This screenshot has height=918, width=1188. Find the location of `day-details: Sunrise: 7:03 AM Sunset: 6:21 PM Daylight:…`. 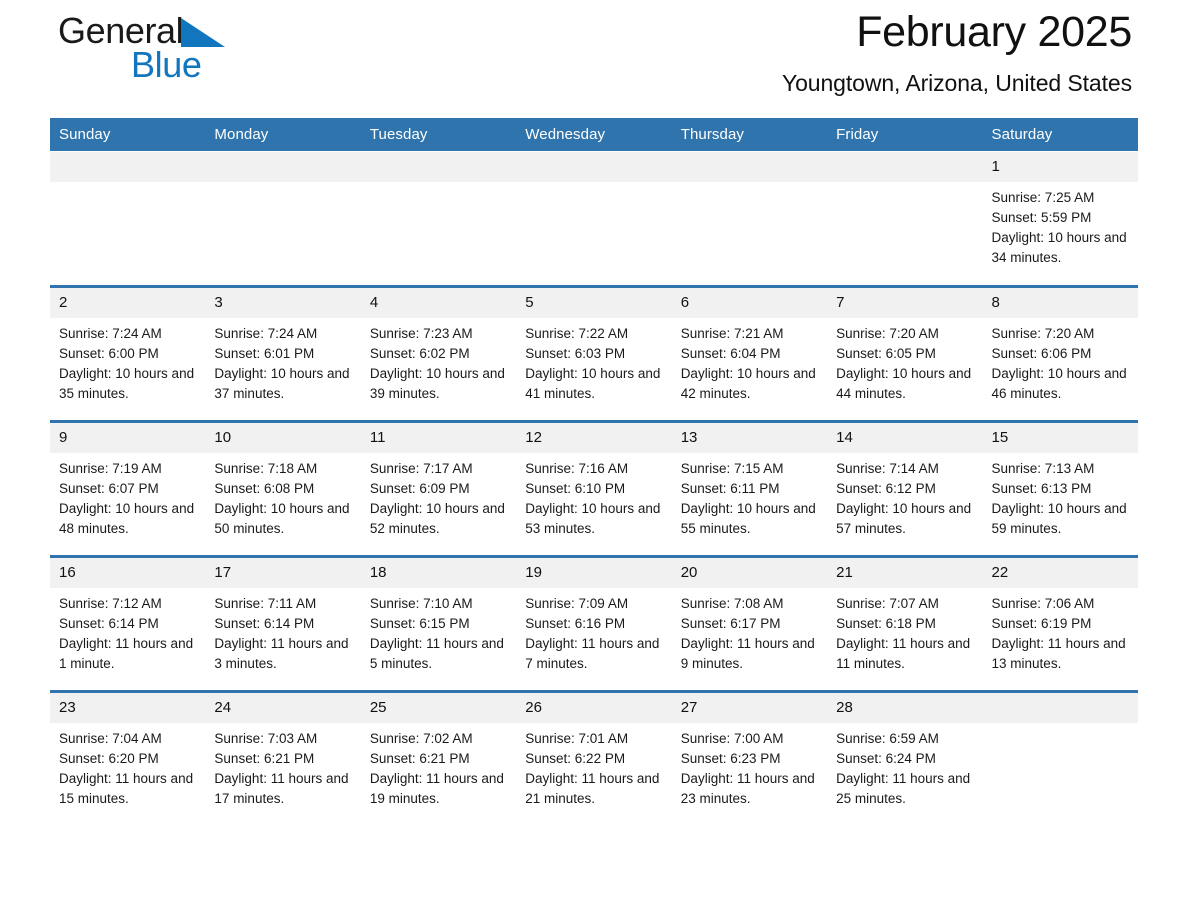

day-details: Sunrise: 7:03 AM Sunset: 6:21 PM Daylight:… is located at coordinates (282, 766).